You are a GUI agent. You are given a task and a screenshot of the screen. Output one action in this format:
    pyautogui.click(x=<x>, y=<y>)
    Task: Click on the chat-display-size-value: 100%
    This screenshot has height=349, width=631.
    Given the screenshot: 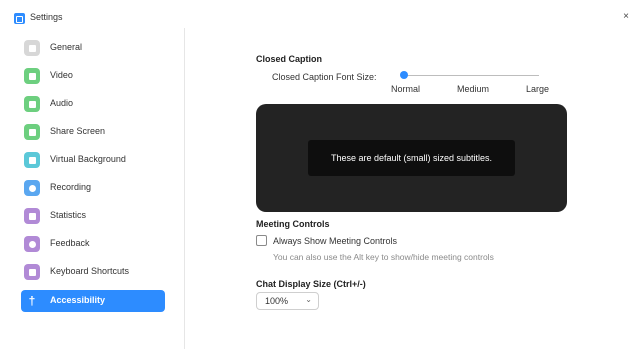 What is the action you would take?
    pyautogui.click(x=277, y=301)
    